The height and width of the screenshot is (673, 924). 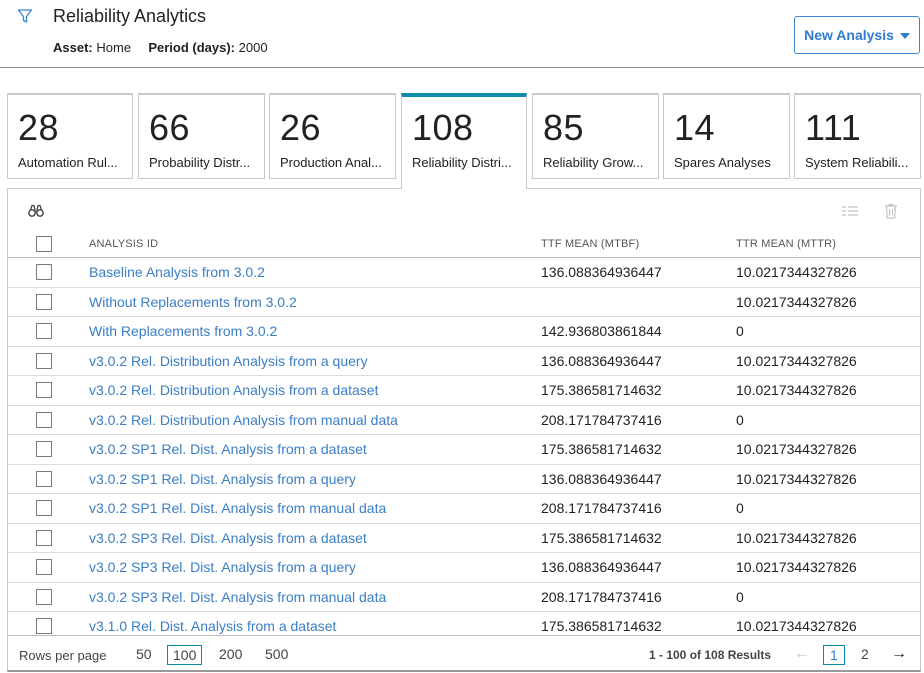 I want to click on analysis-link: With Replacements from 3.0.2, so click(x=183, y=331).